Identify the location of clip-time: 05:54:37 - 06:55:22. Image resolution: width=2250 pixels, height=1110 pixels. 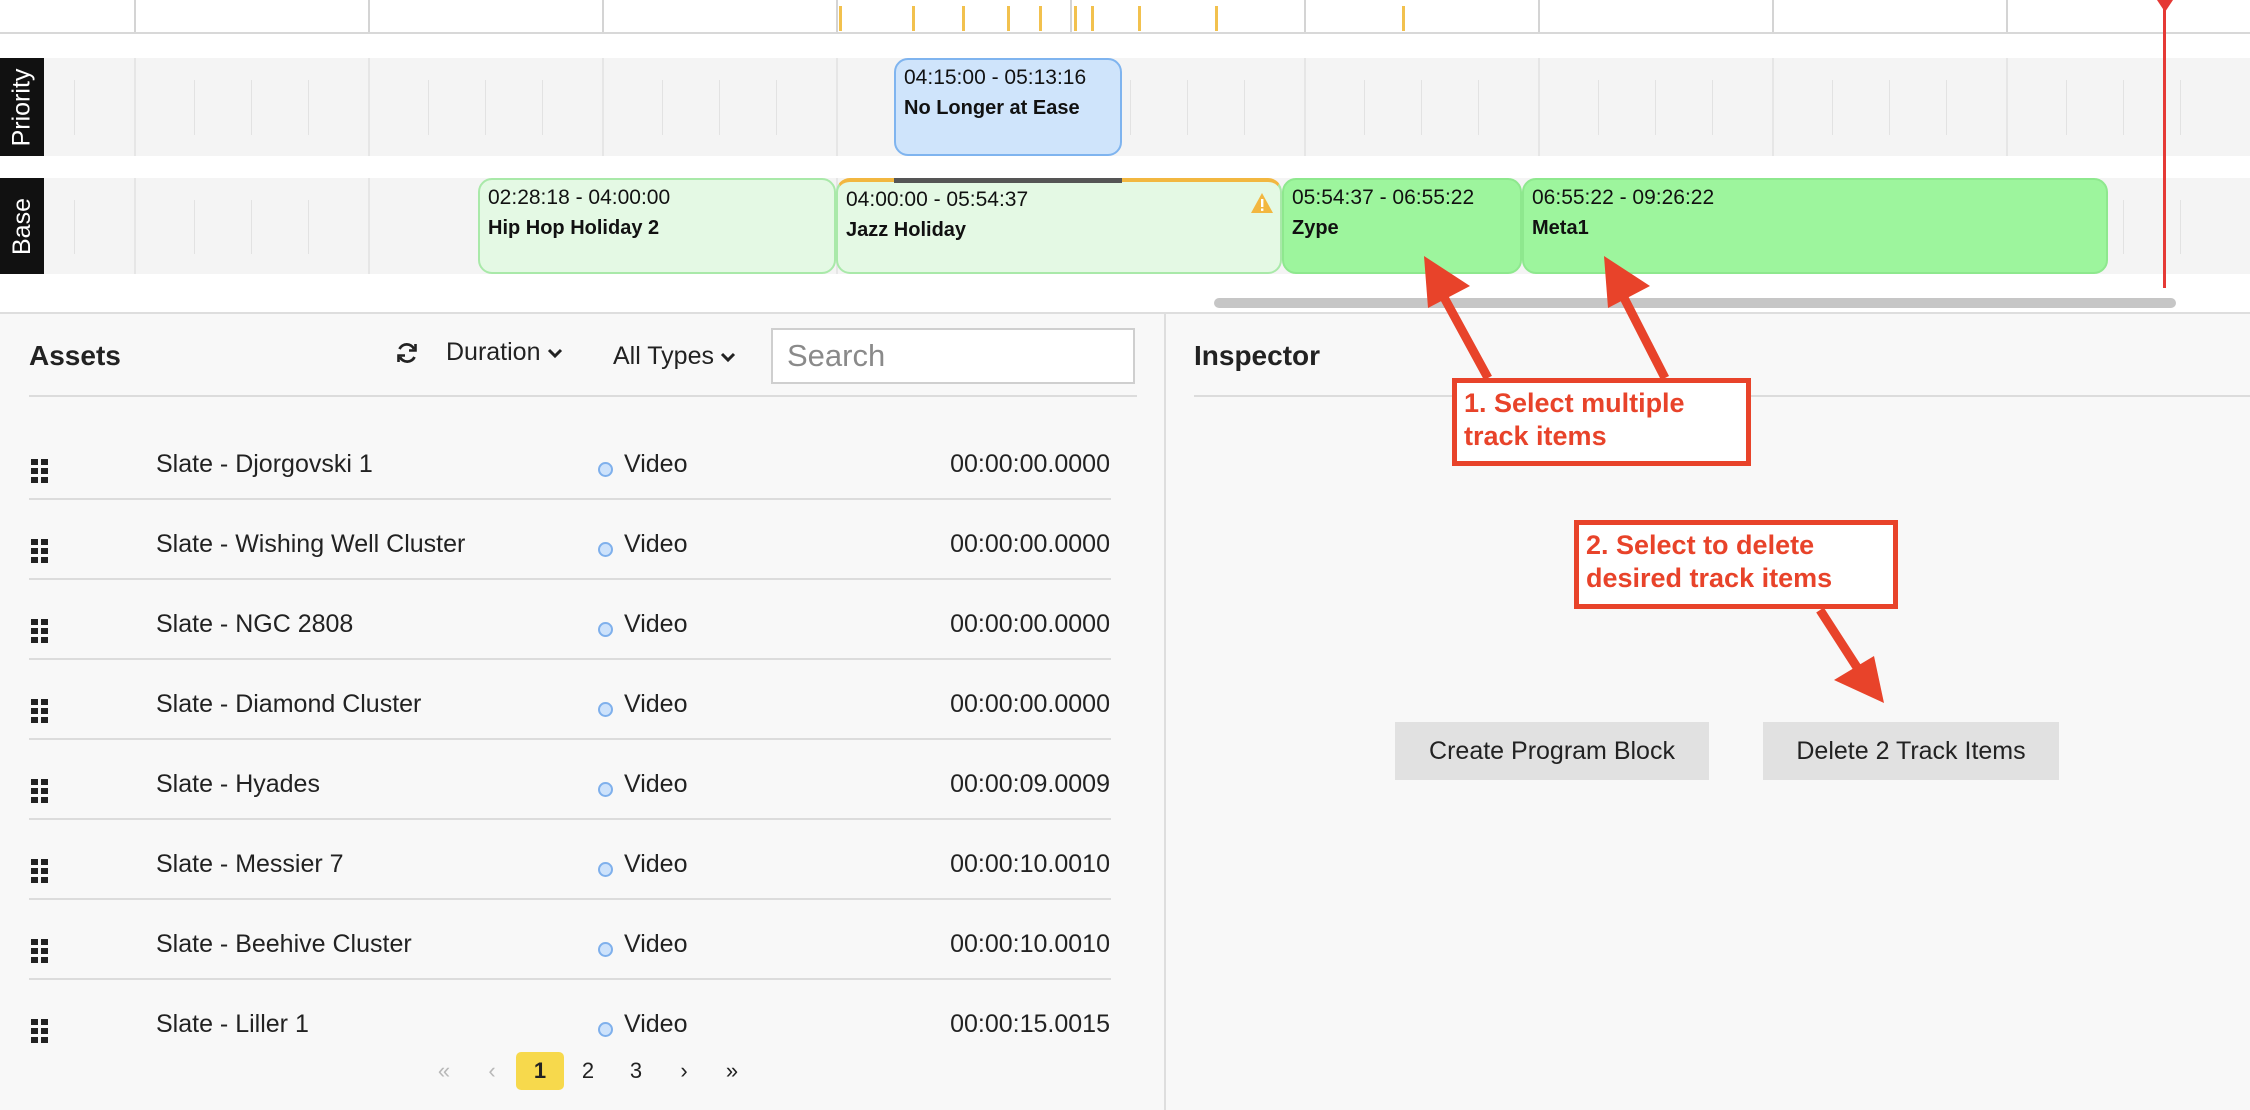
(1383, 197).